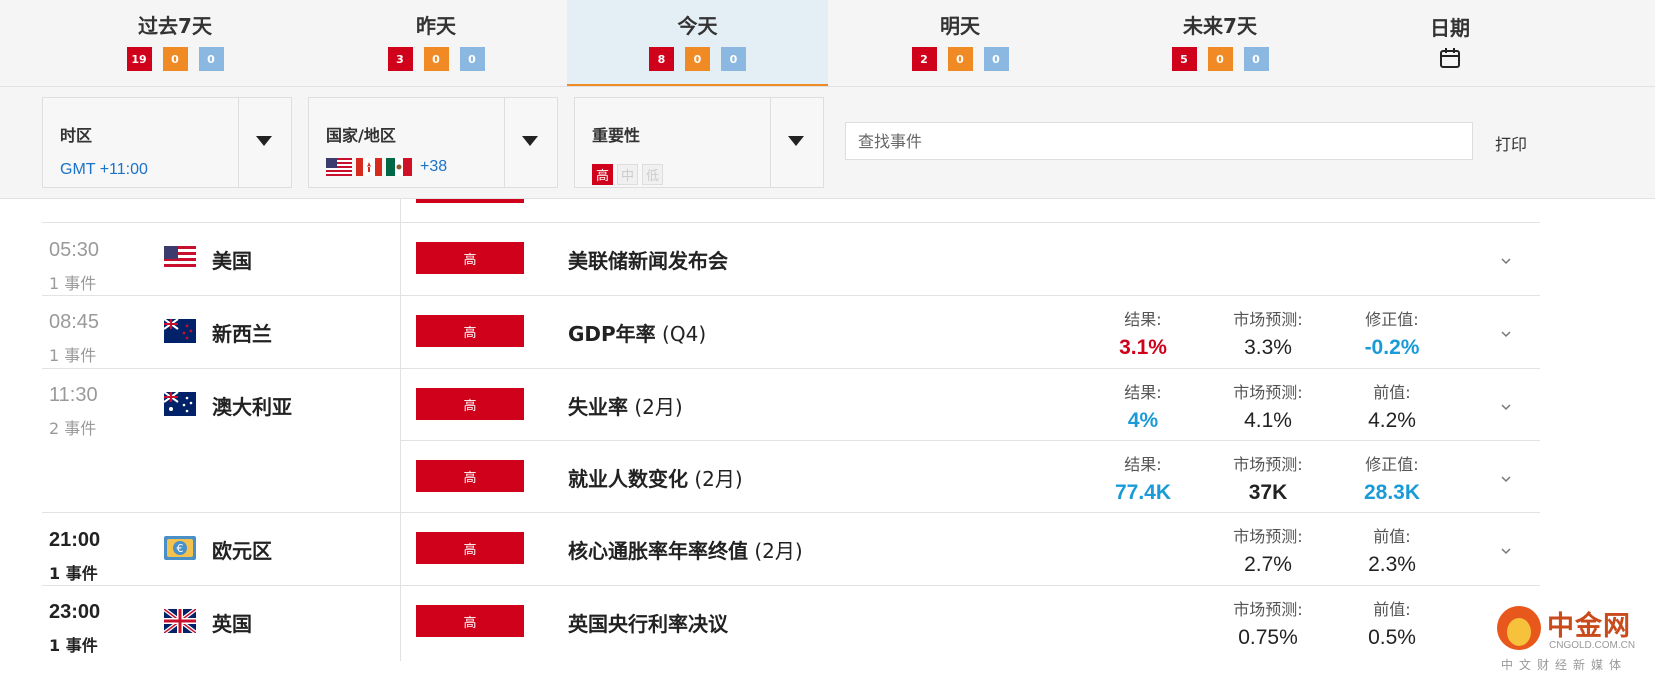 The width and height of the screenshot is (1655, 678). Describe the element at coordinates (652, 174) in the screenshot. I see `importance-low-toggle: 低` at that location.